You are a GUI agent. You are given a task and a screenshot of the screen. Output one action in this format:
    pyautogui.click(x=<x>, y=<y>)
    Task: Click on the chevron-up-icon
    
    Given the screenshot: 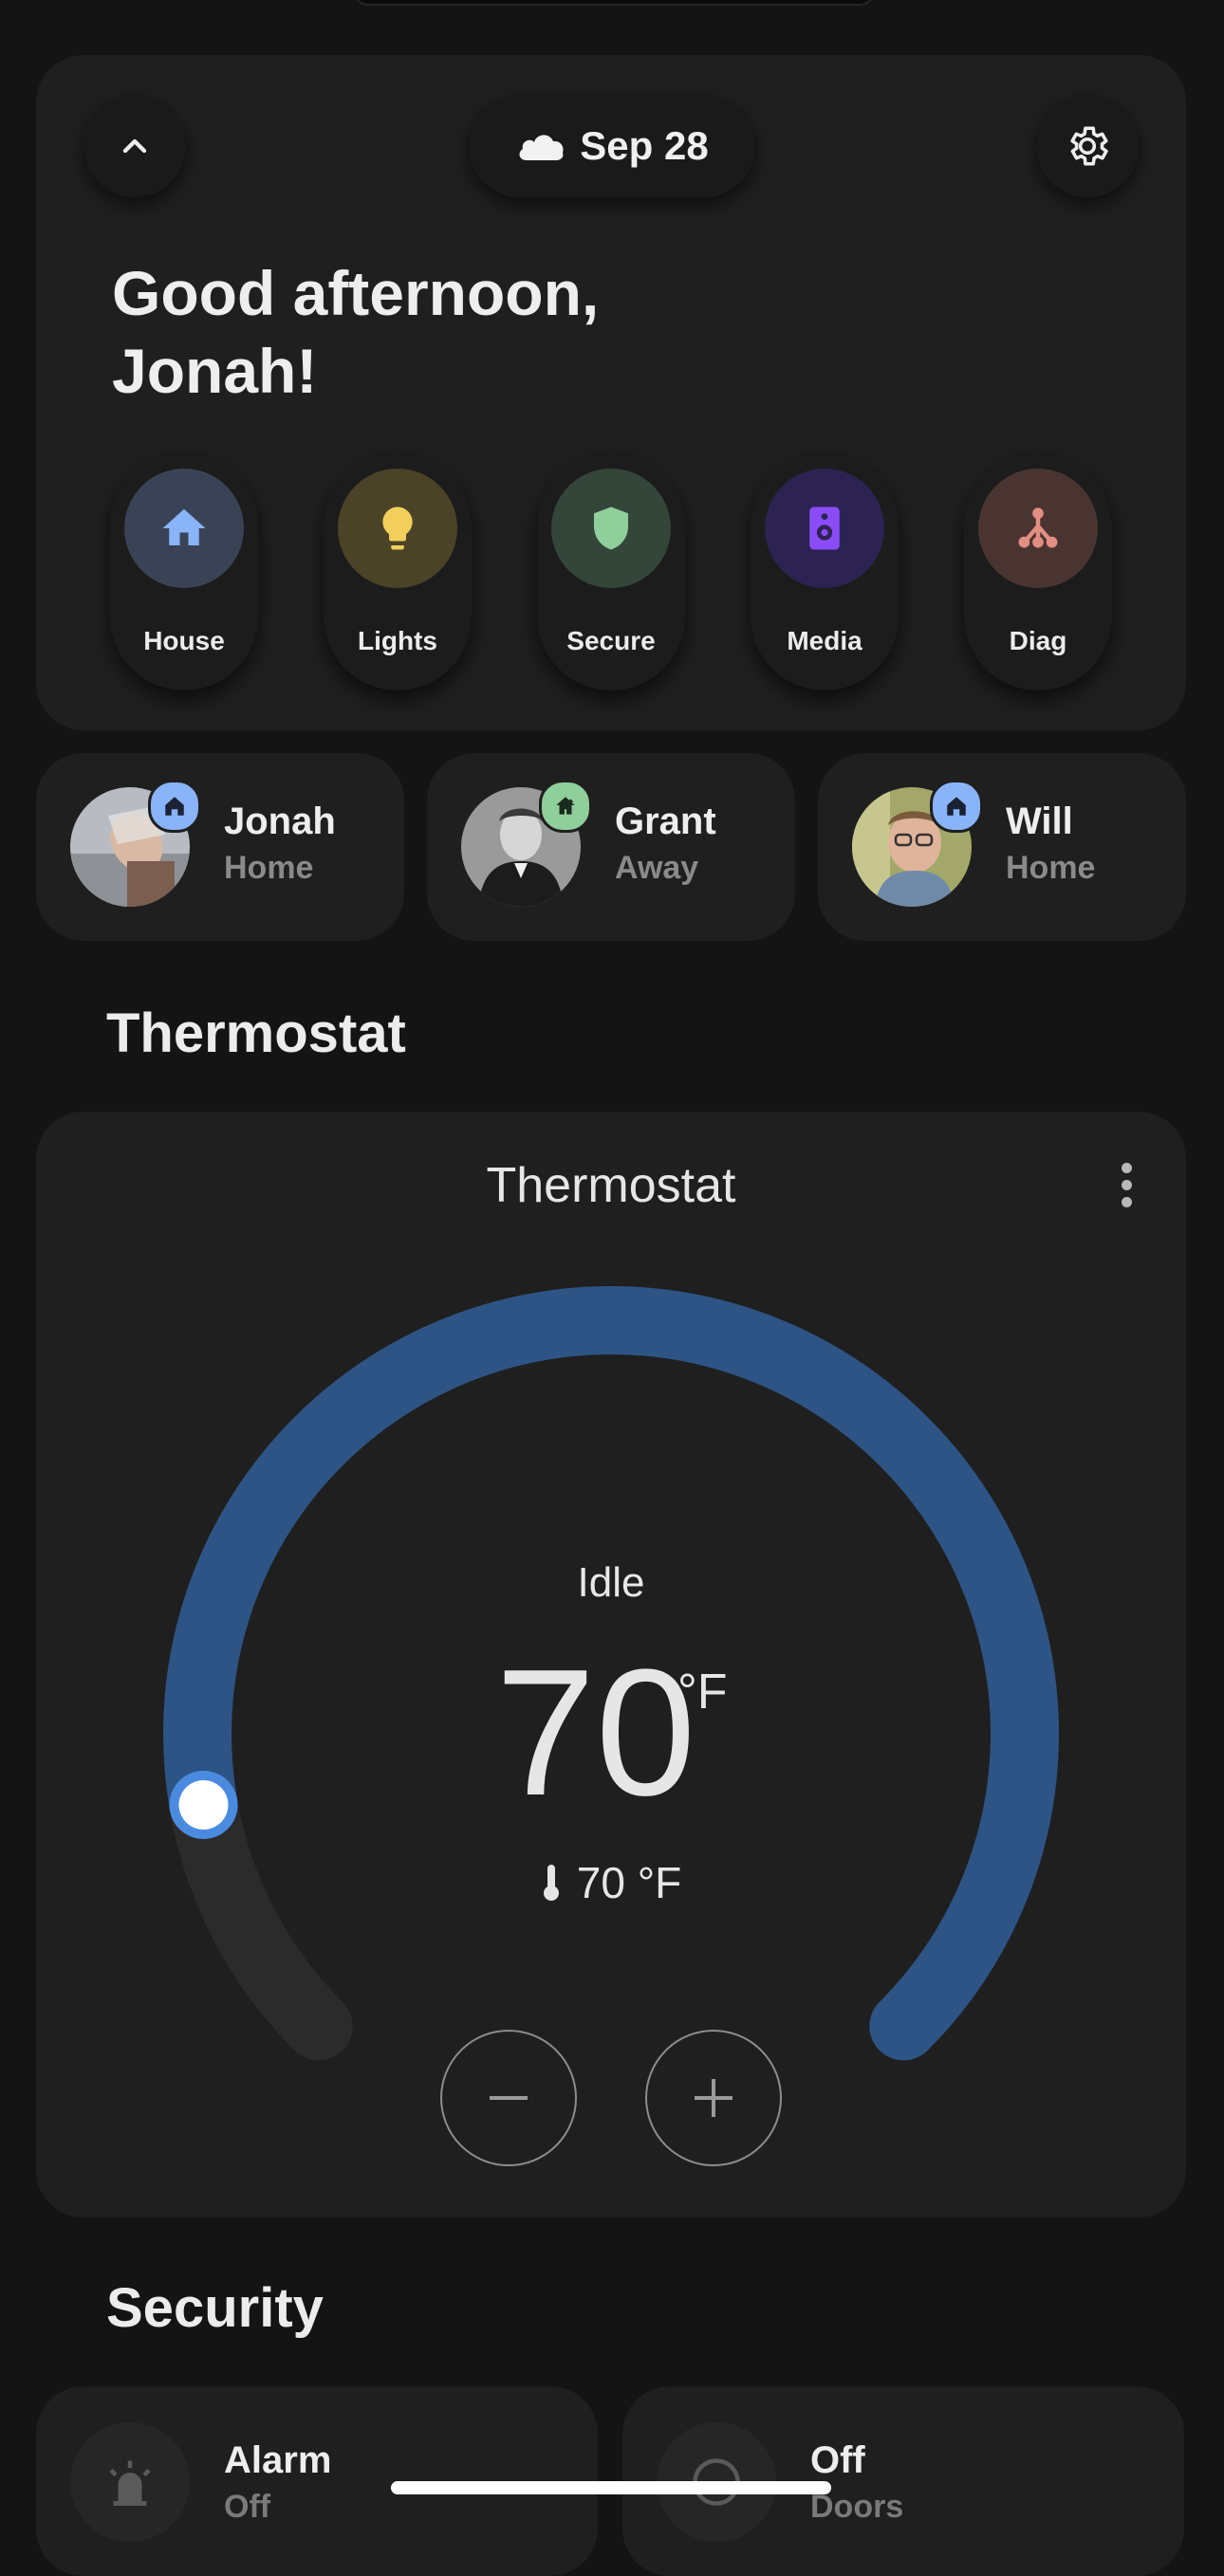 What is the action you would take?
    pyautogui.click(x=134, y=146)
    